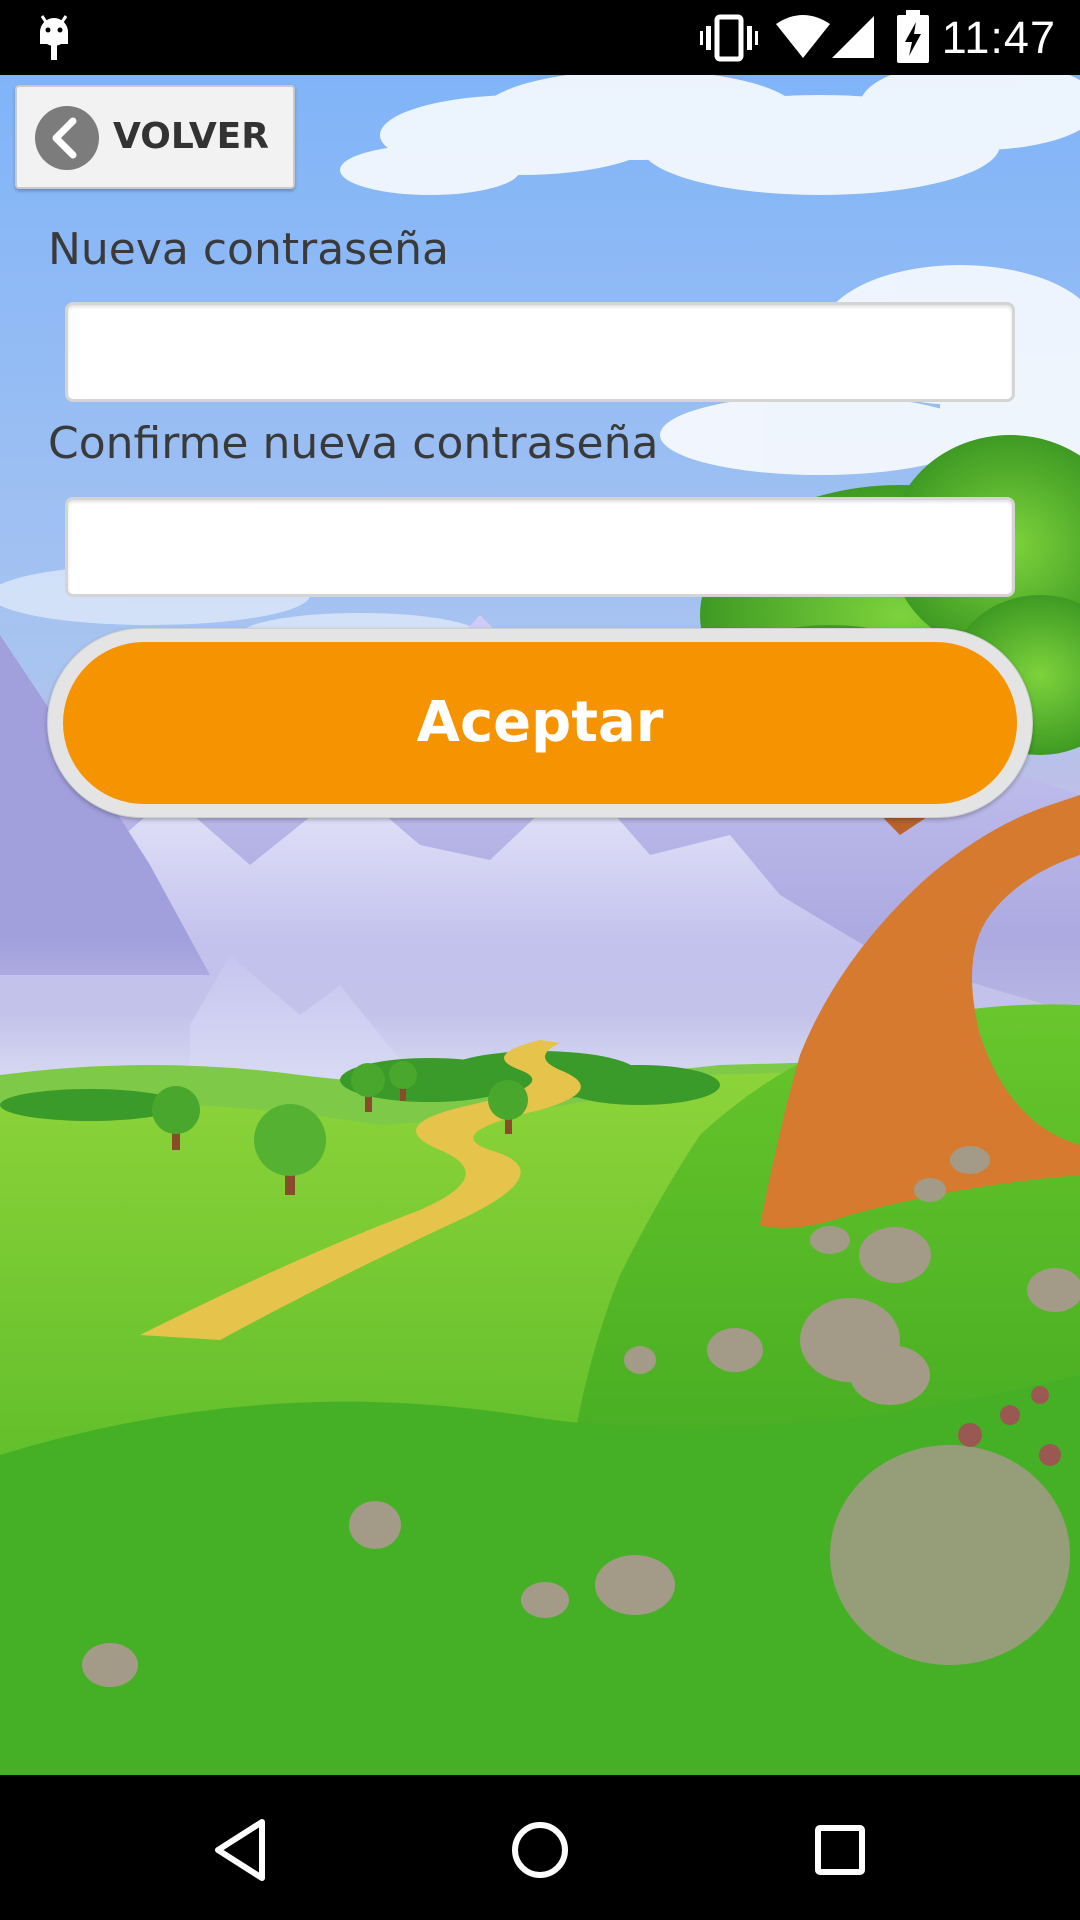  What do you see at coordinates (540, 37) in the screenshot?
I see `status-bar: 11:47` at bounding box center [540, 37].